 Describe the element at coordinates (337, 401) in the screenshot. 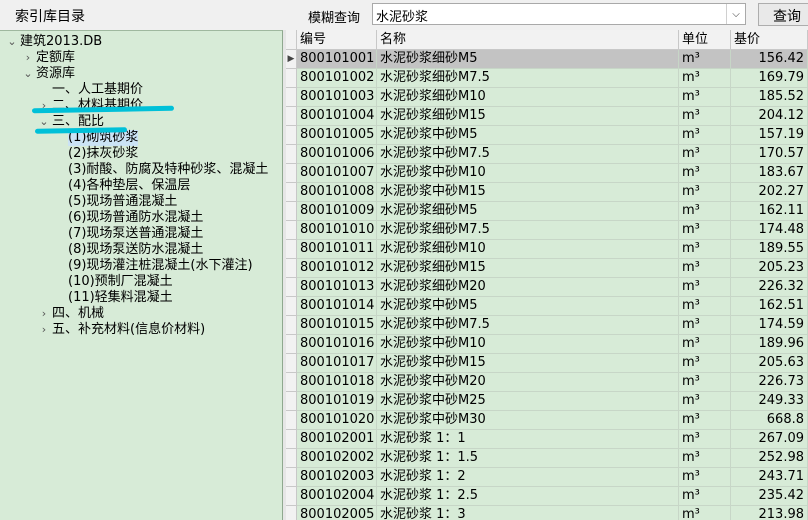

I see `code-cell: 800101019` at that location.